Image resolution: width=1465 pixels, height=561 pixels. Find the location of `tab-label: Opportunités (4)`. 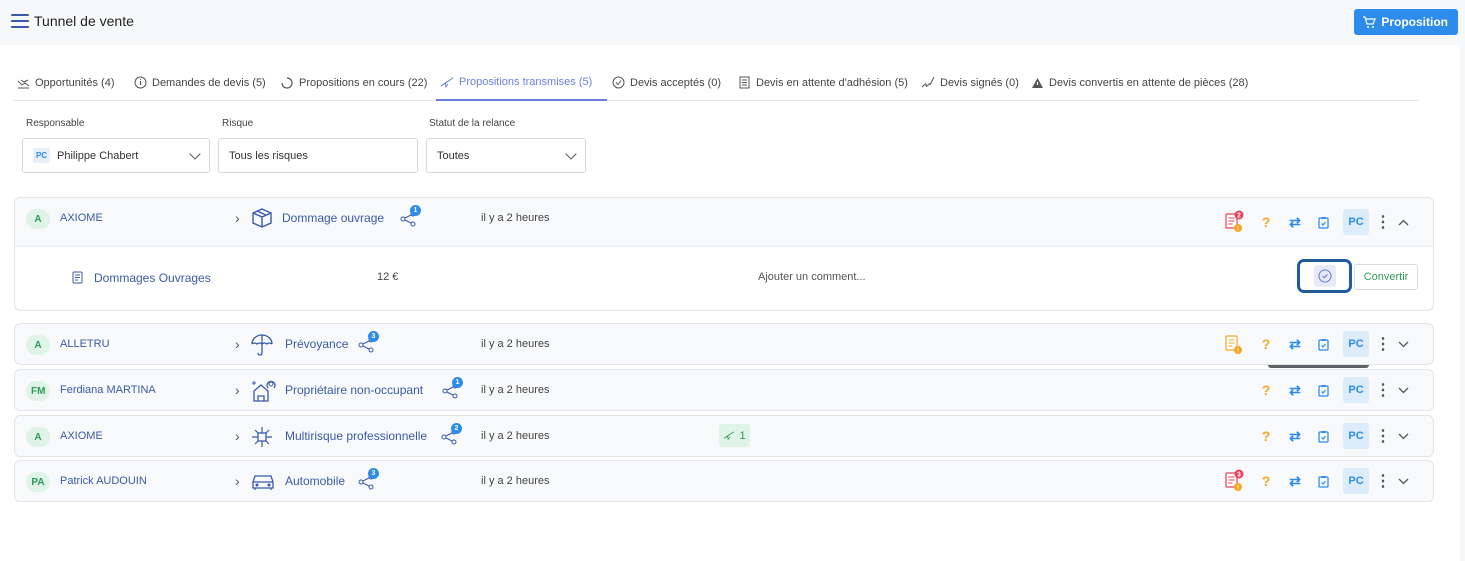

tab-label: Opportunités (4) is located at coordinates (75, 82).